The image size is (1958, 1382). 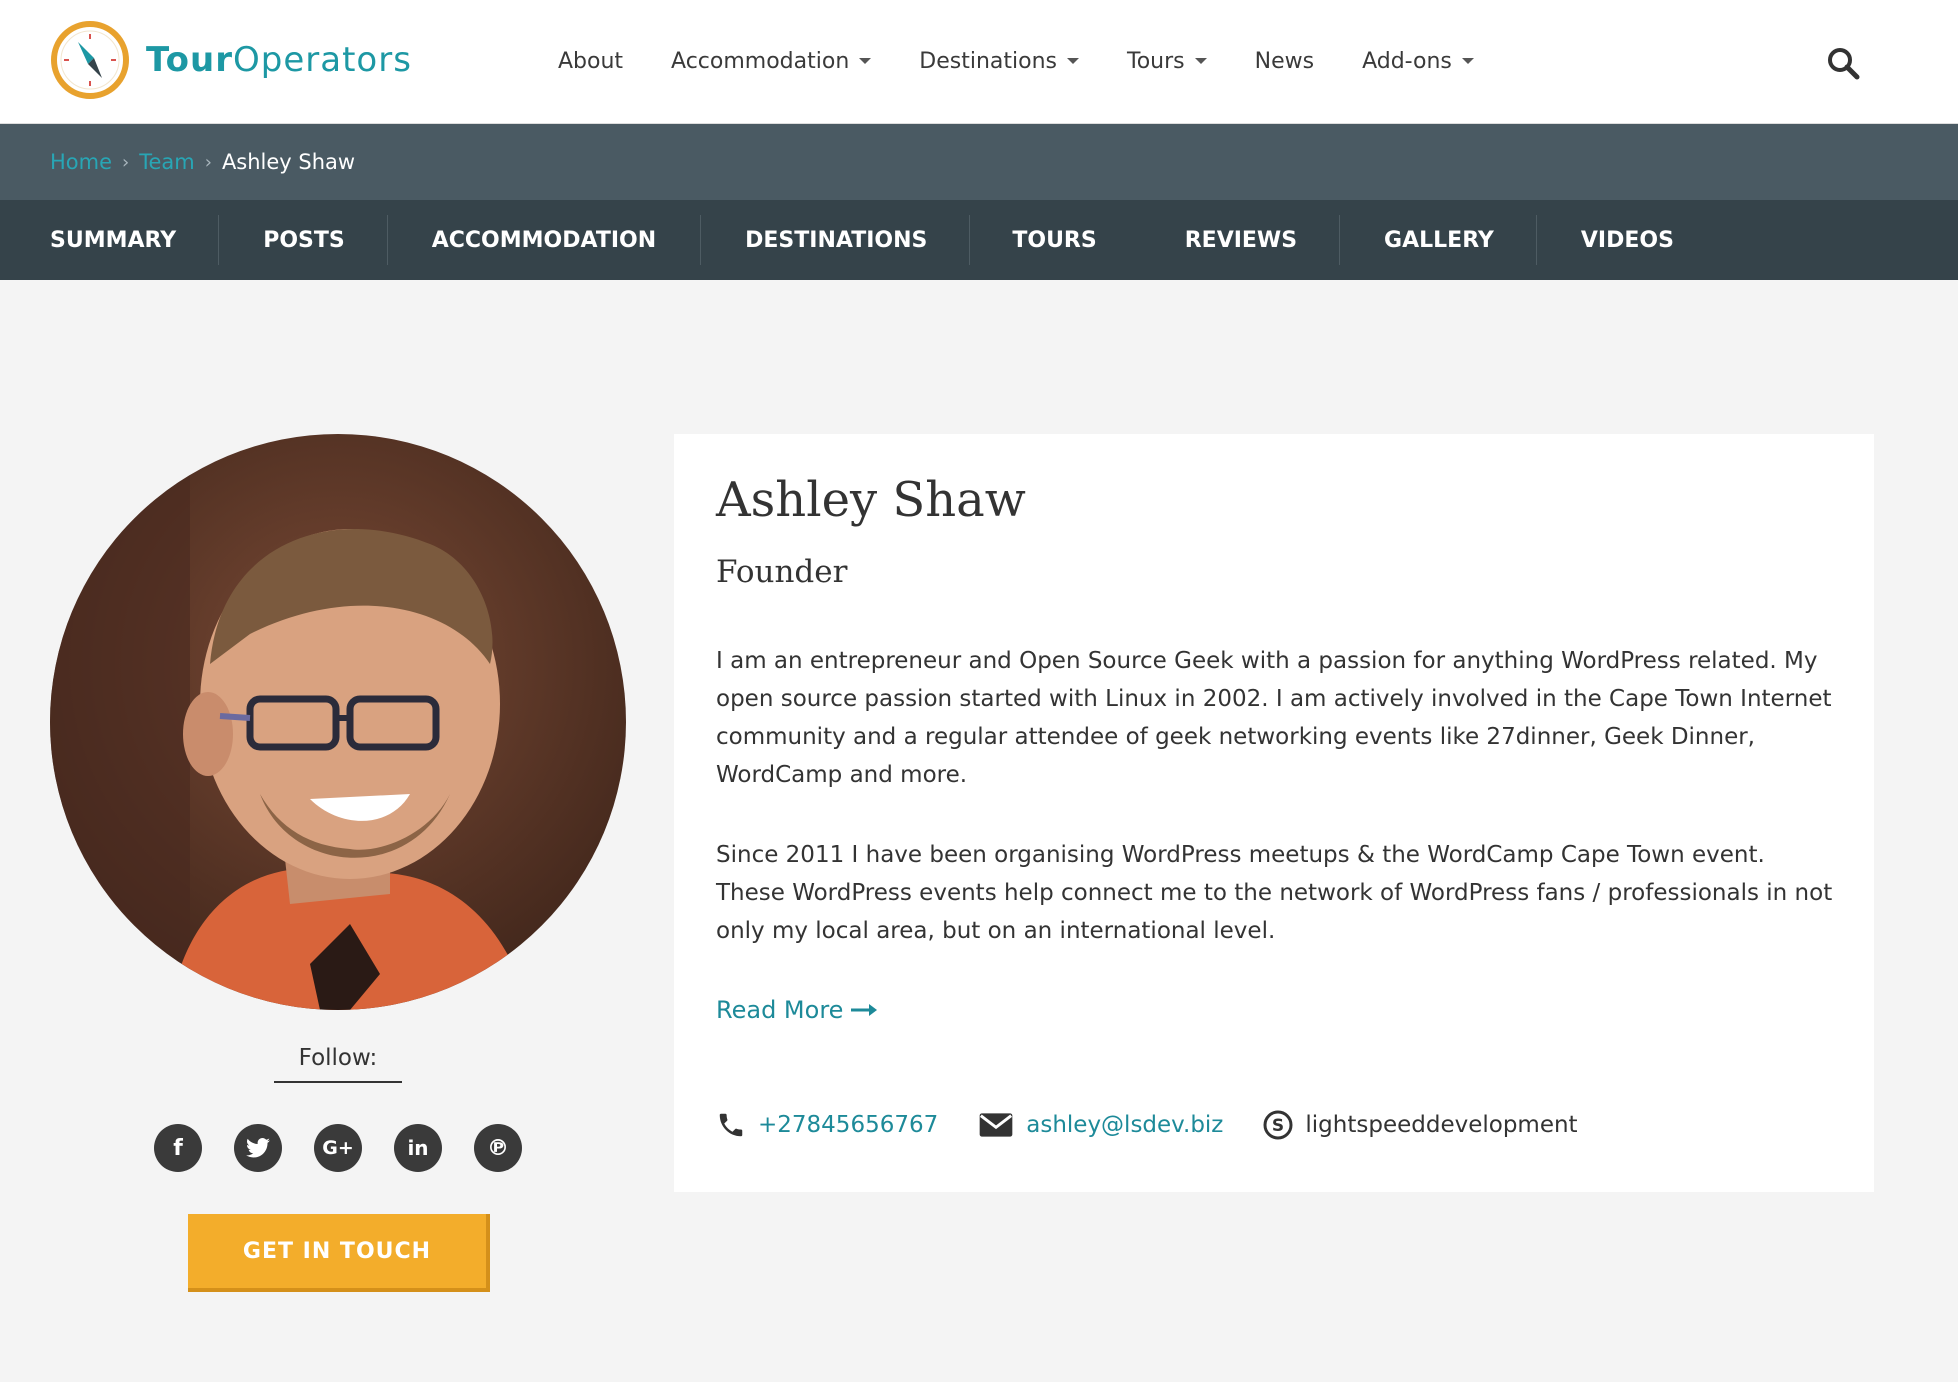 I want to click on search-icon, so click(x=1843, y=63).